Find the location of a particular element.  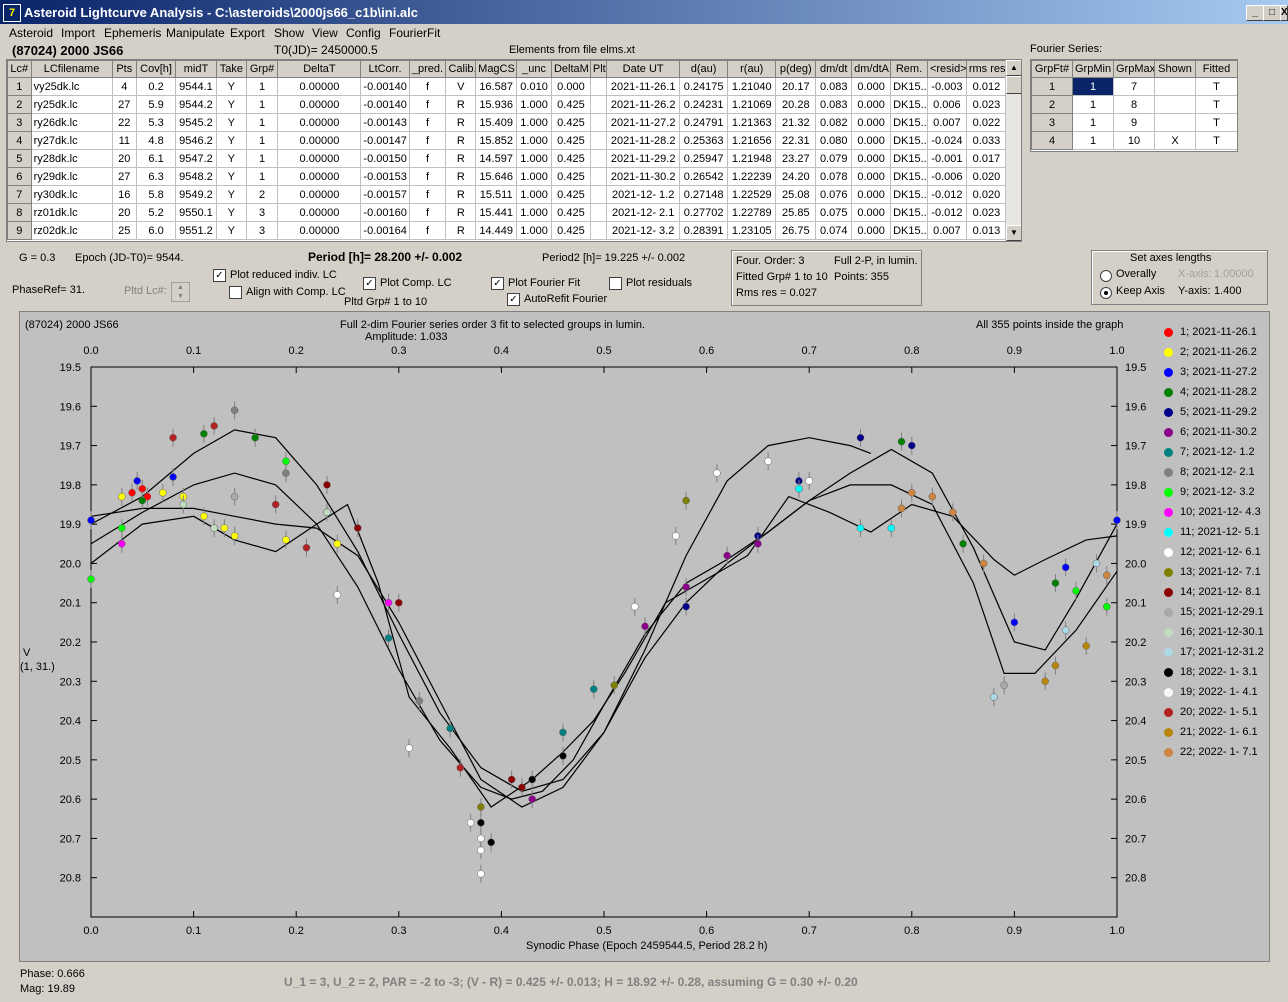

y-tick-label-right: 19.7 is located at coordinates (1135, 447).